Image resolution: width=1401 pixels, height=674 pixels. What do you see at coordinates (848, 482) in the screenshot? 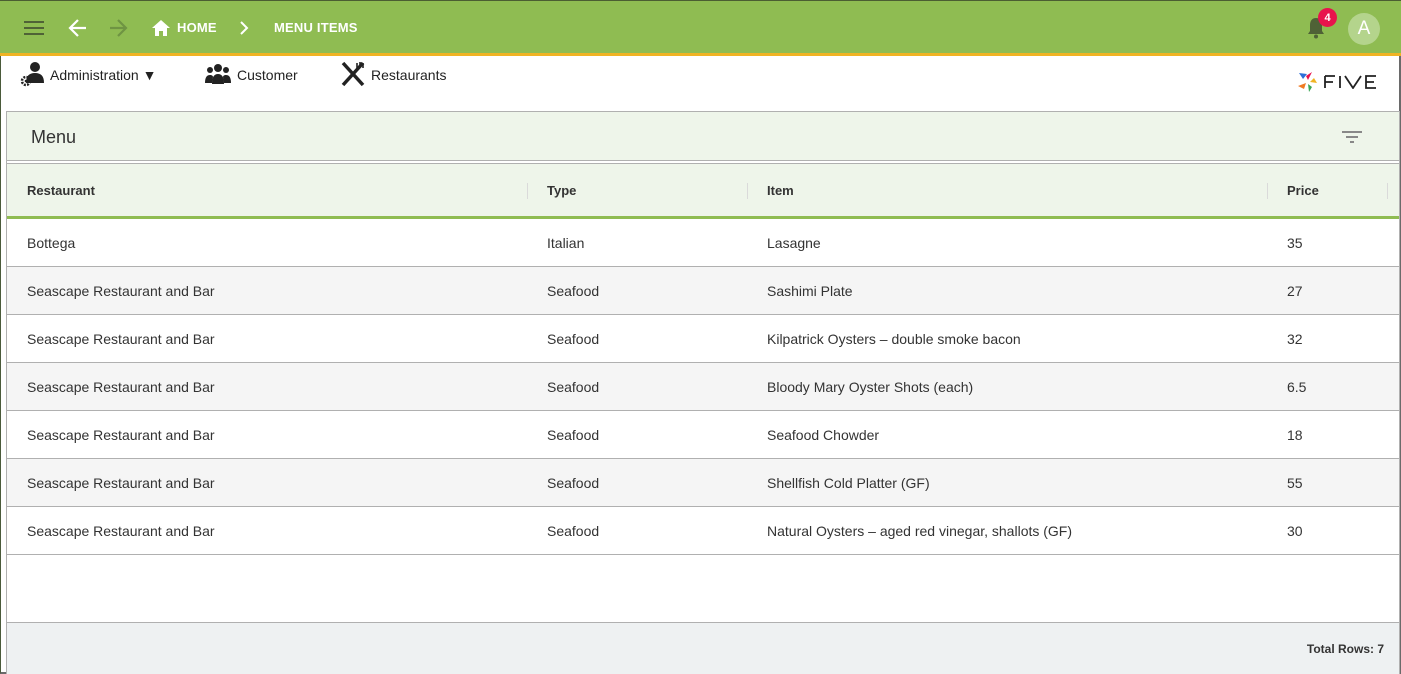
I see `cell-item: Shellfish Cold Platter (GF)` at bounding box center [848, 482].